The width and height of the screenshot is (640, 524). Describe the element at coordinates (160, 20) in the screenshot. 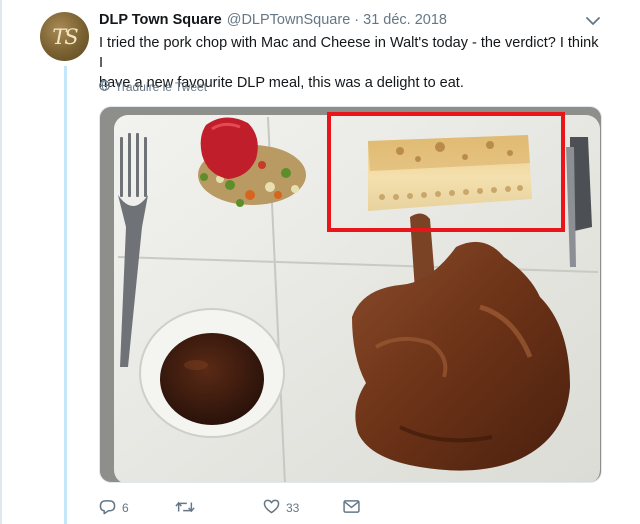

I see `author-name: DLP Town Square` at that location.